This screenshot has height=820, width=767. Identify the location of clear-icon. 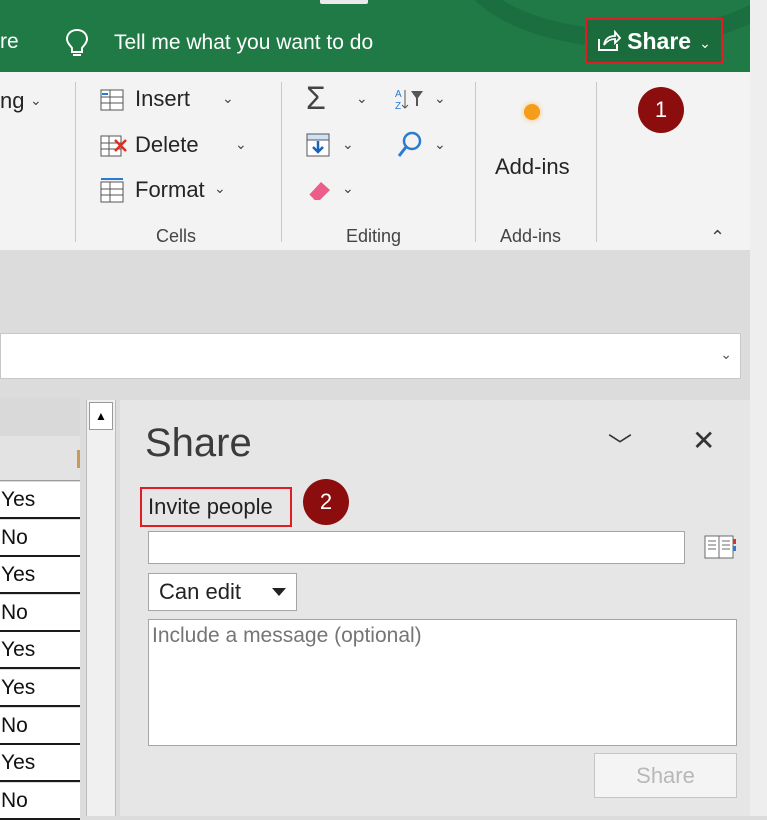
(319, 190).